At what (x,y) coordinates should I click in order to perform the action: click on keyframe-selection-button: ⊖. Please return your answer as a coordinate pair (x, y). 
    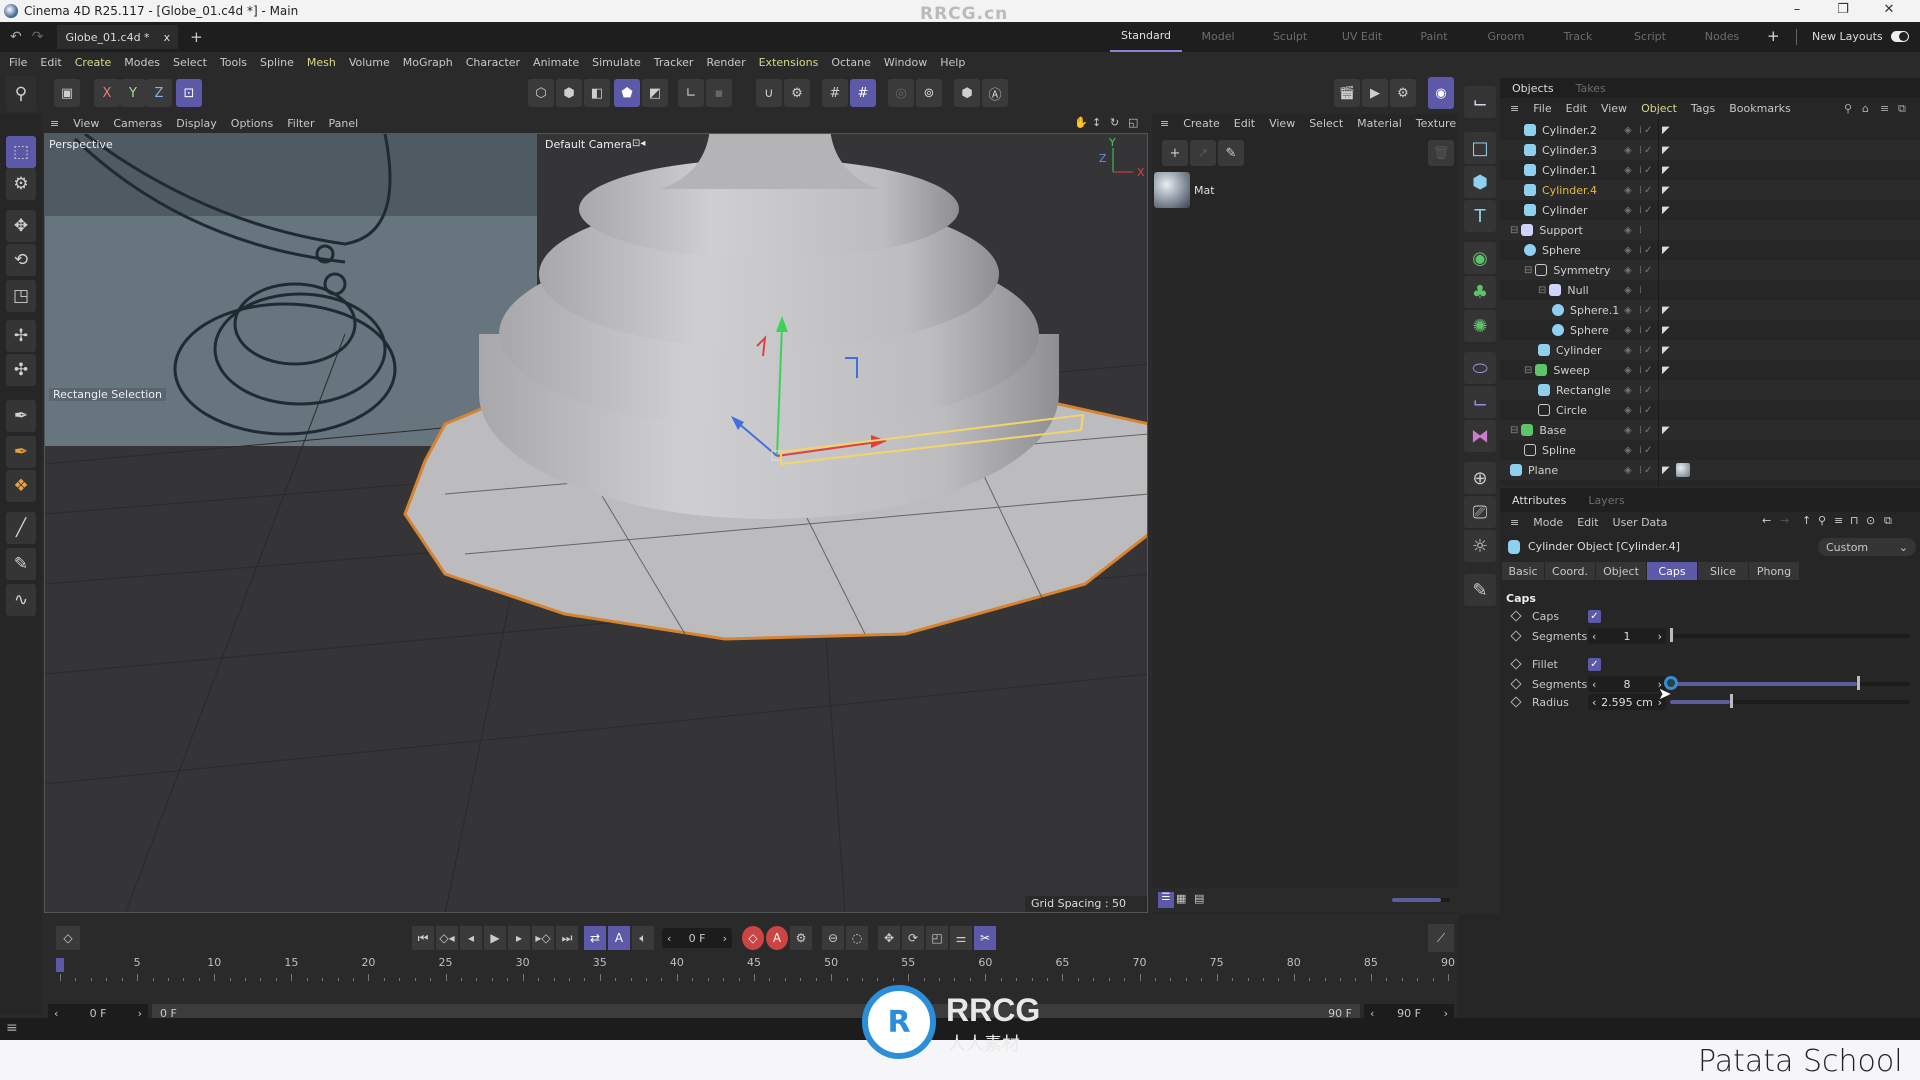
    Looking at the image, I should click on (833, 938).